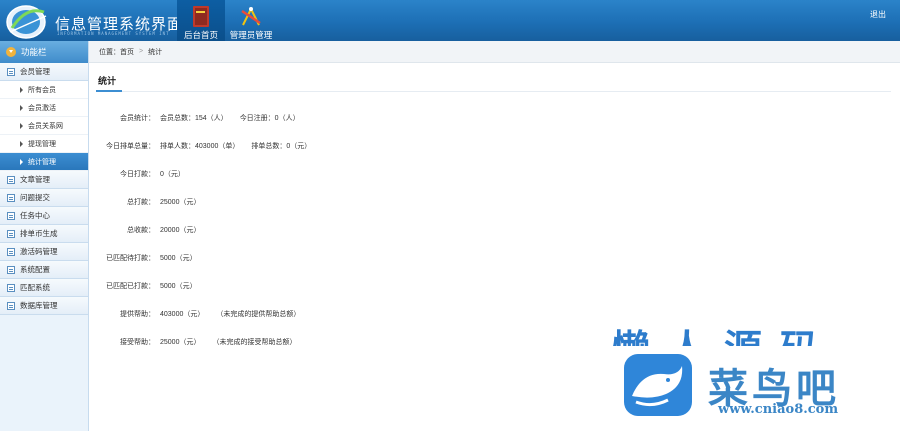 The width and height of the screenshot is (900, 431). What do you see at coordinates (724, 332) in the screenshot?
I see `watermark-top-text: 懒人源码` at bounding box center [724, 332].